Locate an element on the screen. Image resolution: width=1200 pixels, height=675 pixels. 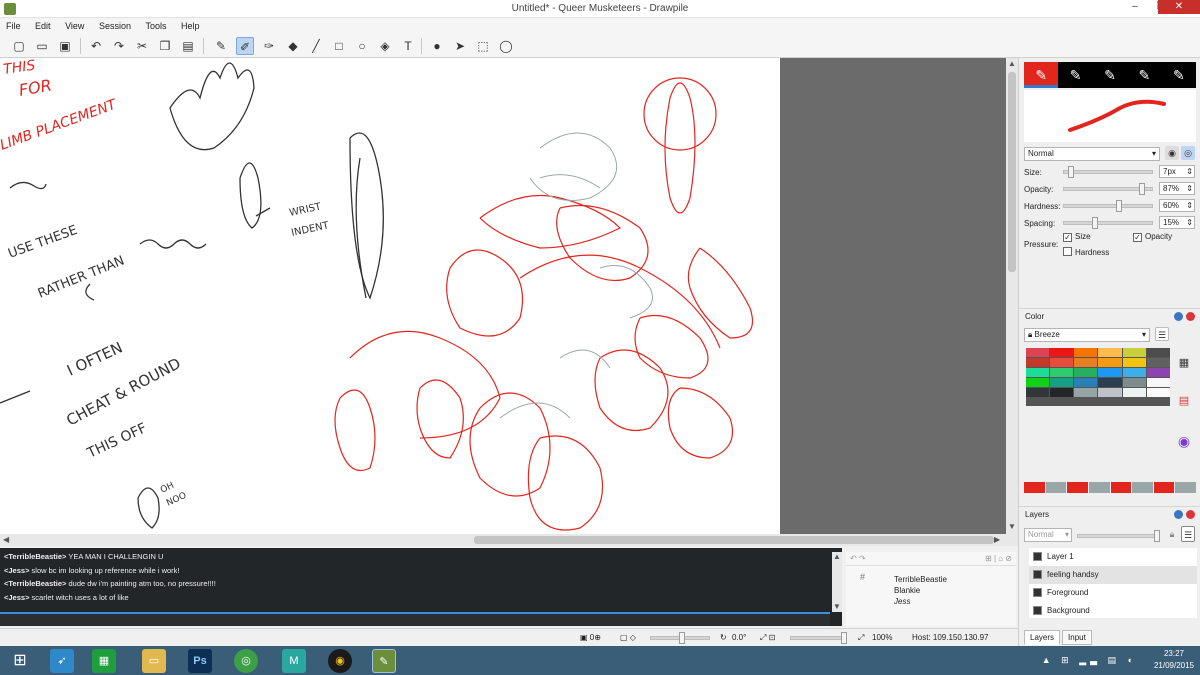
zoom-slider is located at coordinates (818, 638).